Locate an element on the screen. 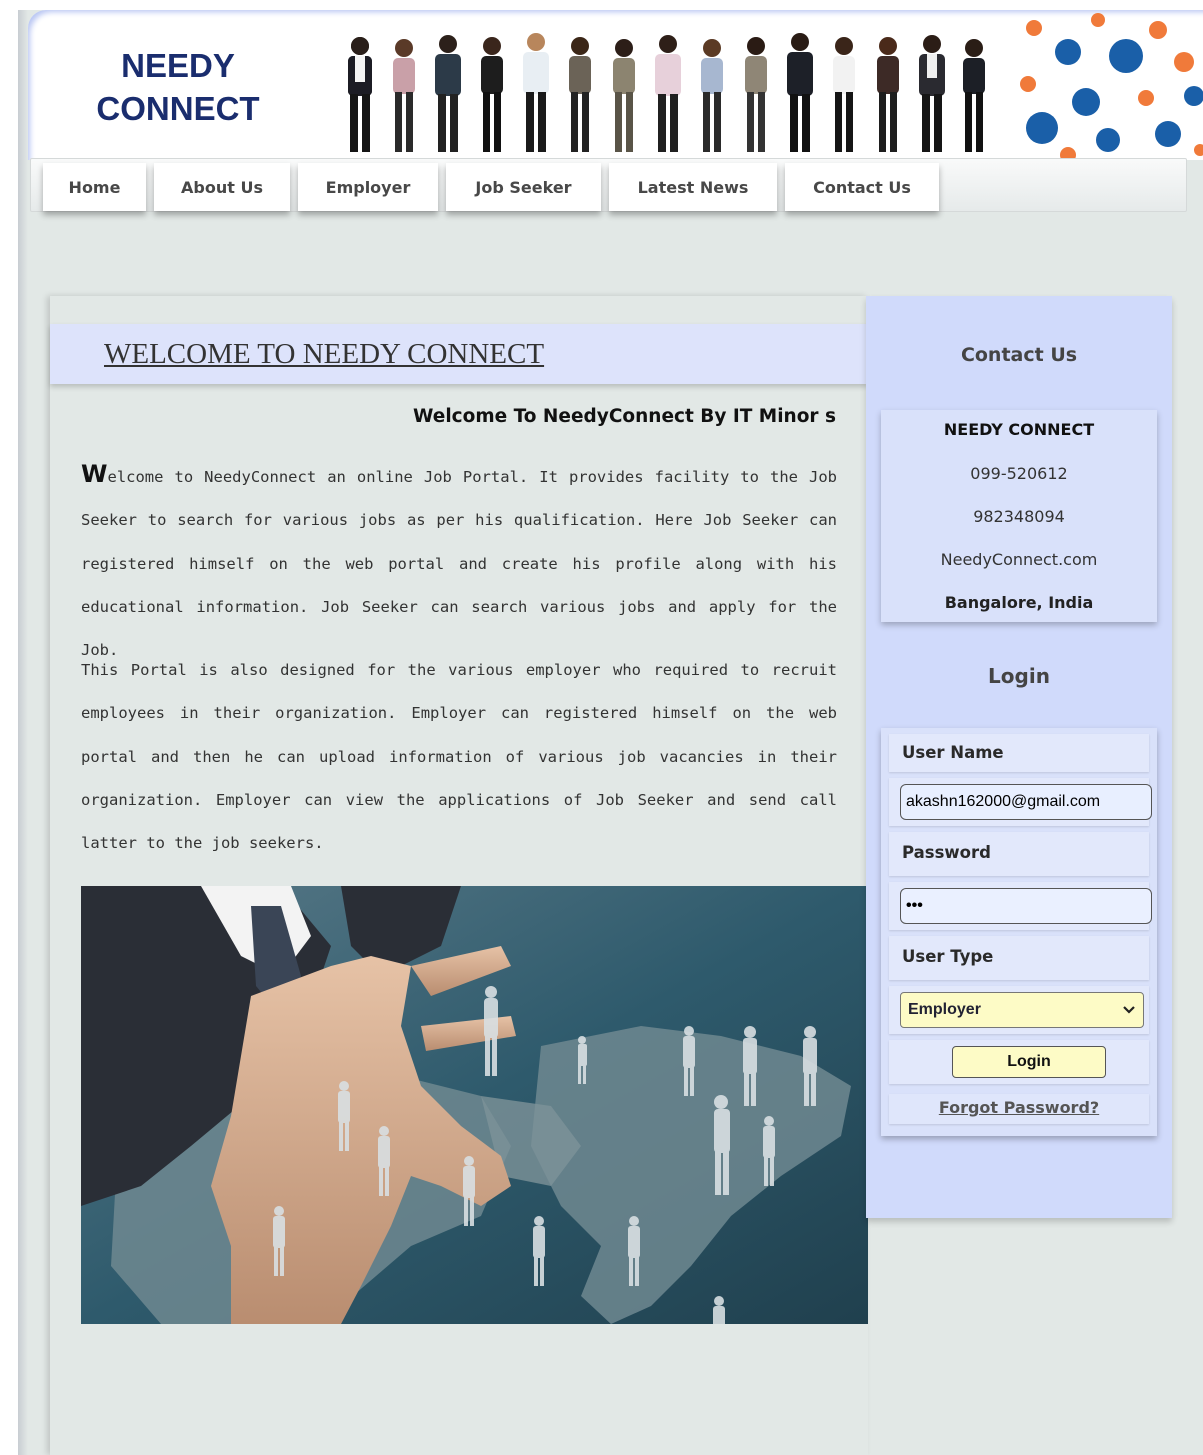 The height and width of the screenshot is (1455, 1203). brand-line-2: CONNECT is located at coordinates (178, 108).